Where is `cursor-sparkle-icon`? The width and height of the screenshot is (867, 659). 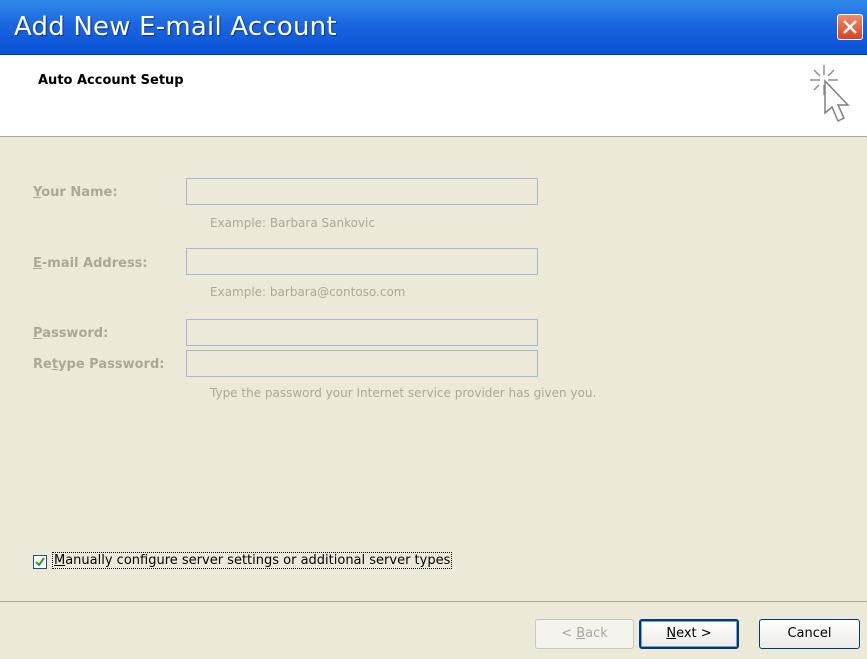 cursor-sparkle-icon is located at coordinates (830, 94).